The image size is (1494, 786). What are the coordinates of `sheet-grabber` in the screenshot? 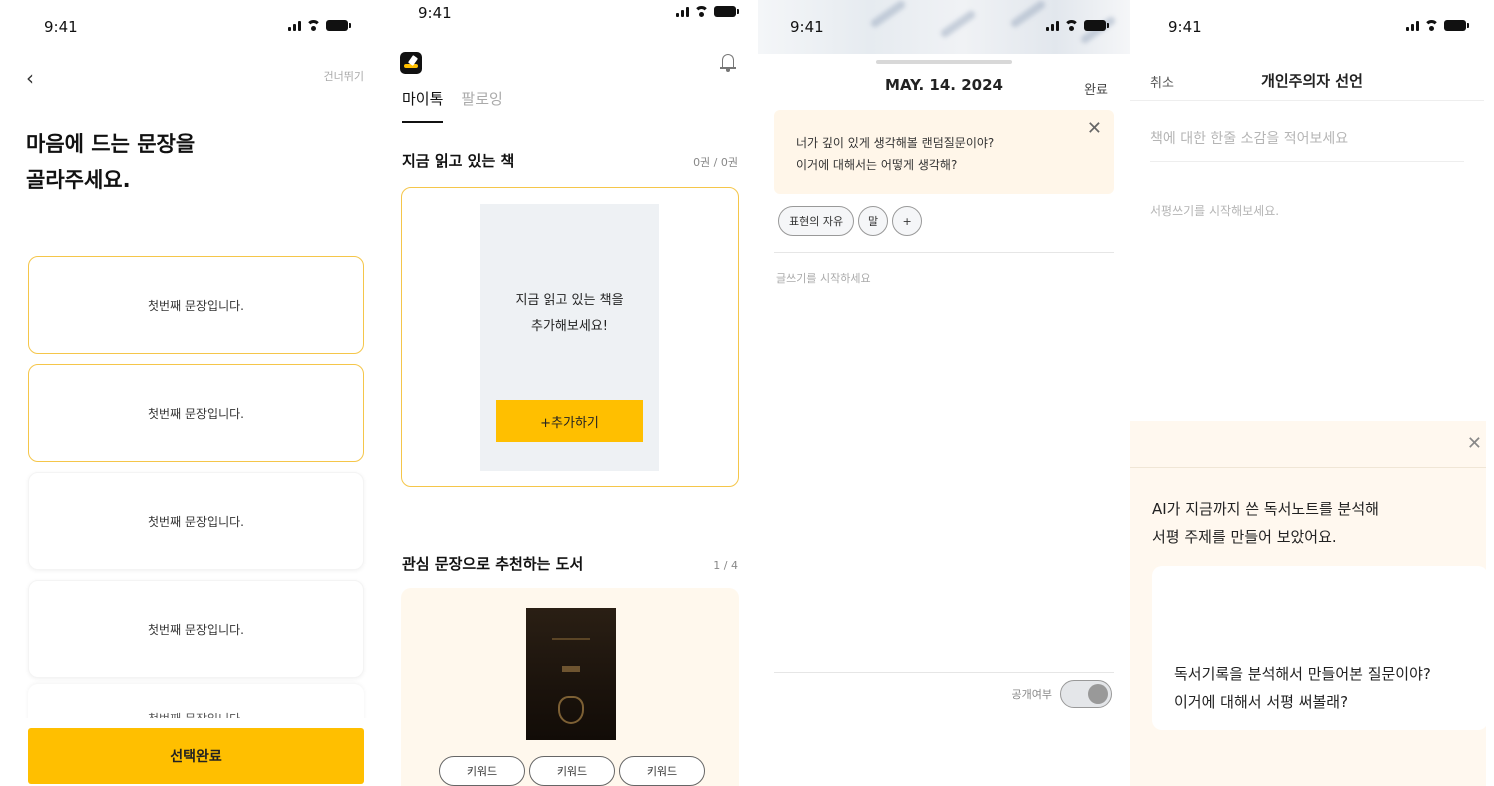 It's located at (944, 62).